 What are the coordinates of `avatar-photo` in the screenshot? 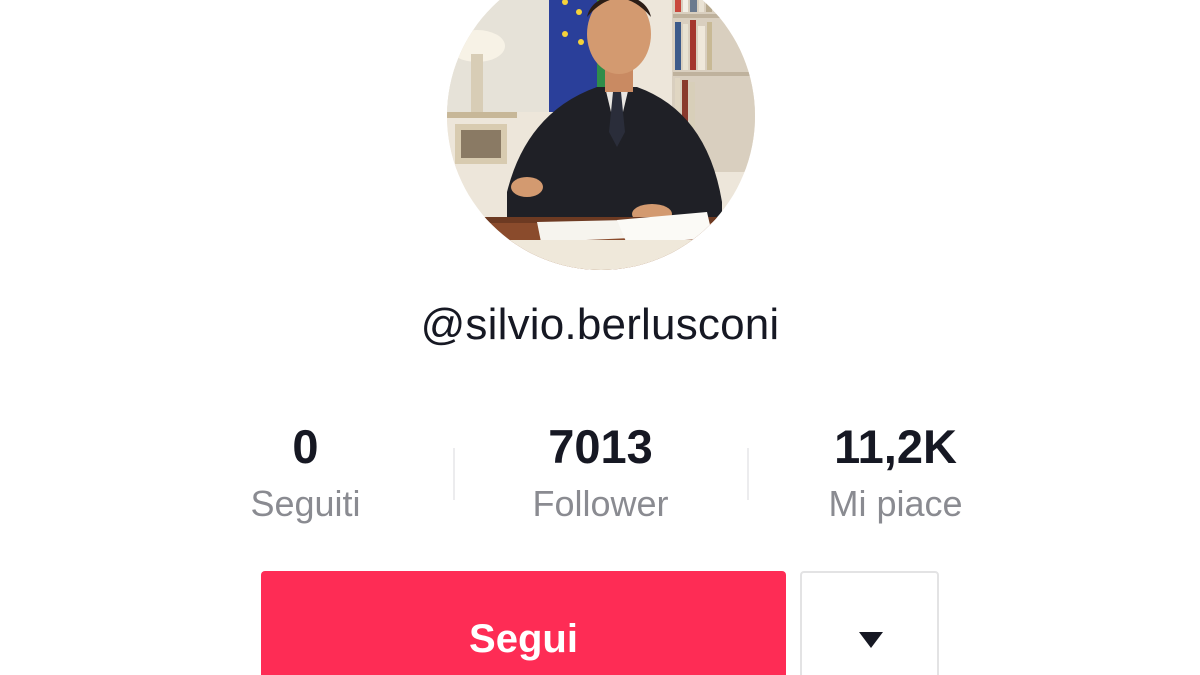 It's located at (601, 135).